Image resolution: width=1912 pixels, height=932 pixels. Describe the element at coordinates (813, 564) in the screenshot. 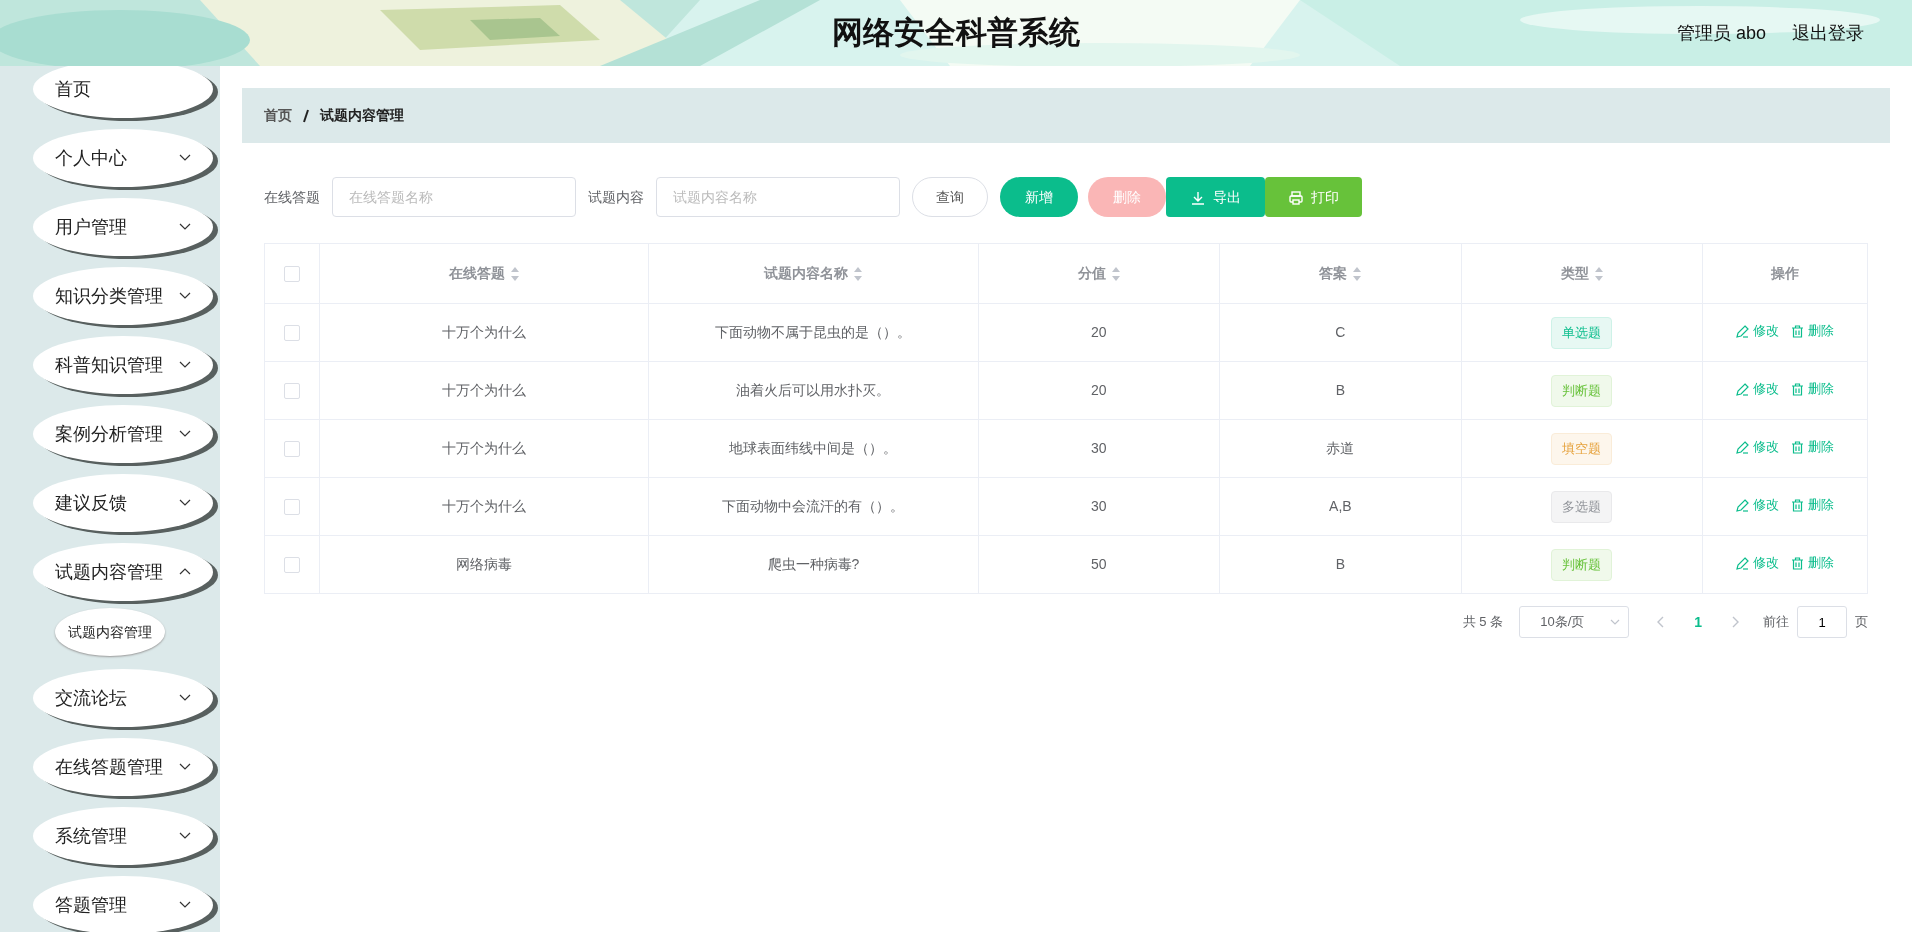

I see `table-cell: 爬虫一种病毒?` at that location.